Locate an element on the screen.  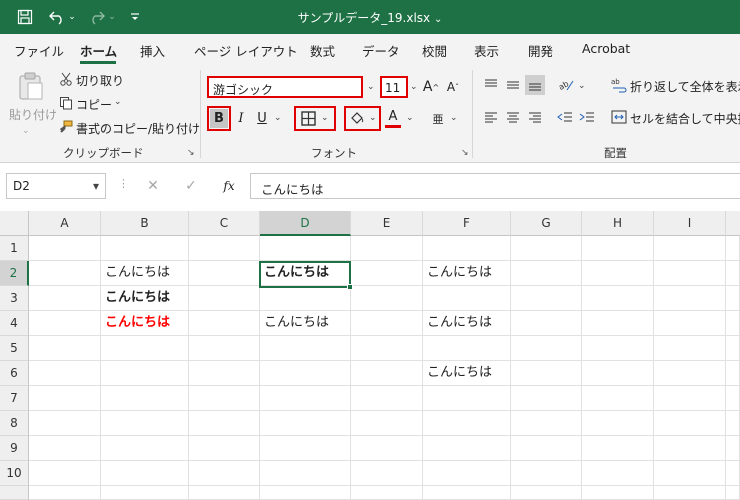
wrap-text-icon: ab is located at coordinates (619, 85).